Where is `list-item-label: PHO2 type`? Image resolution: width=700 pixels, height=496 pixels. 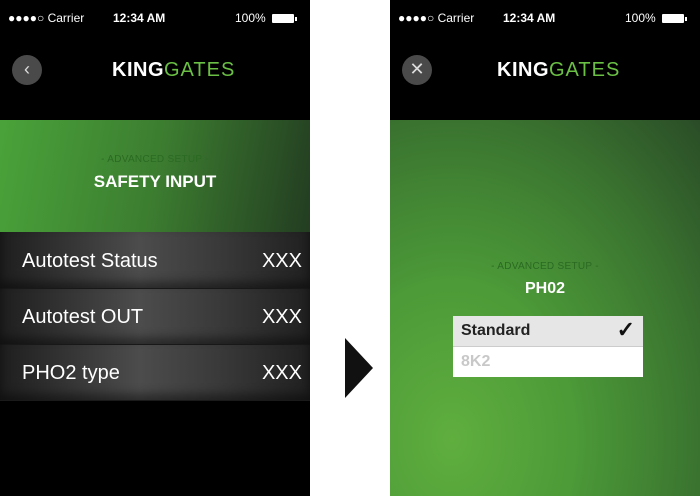 list-item-label: PHO2 type is located at coordinates (71, 373).